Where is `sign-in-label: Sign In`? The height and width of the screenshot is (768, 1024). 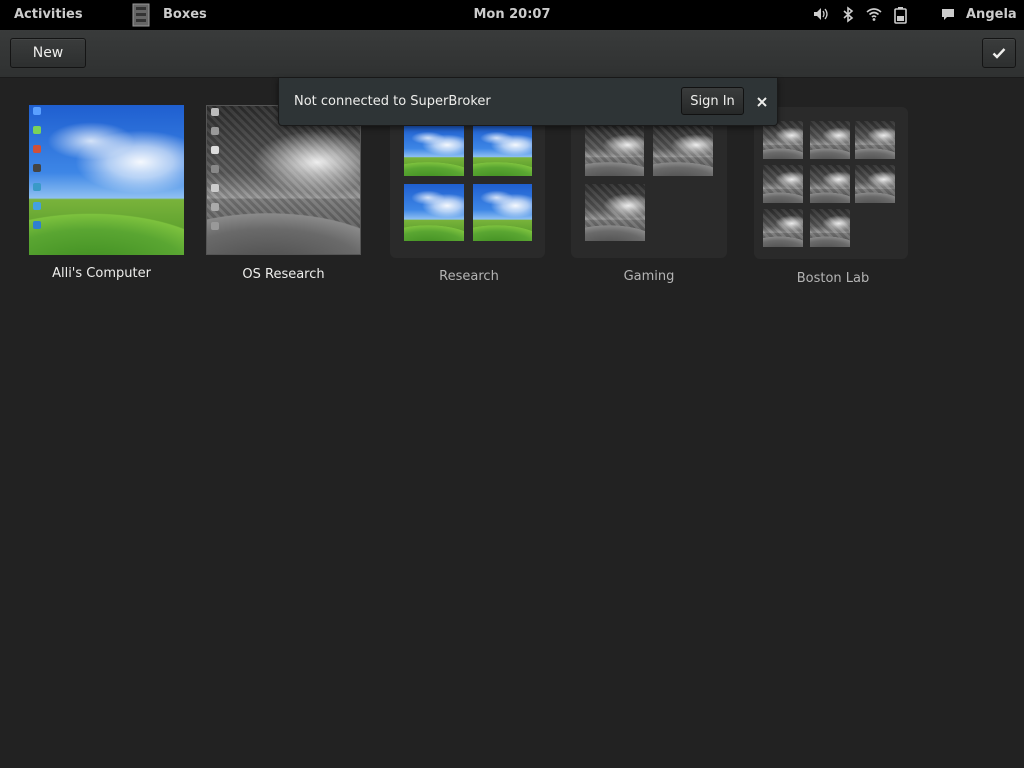
sign-in-label: Sign In is located at coordinates (712, 101).